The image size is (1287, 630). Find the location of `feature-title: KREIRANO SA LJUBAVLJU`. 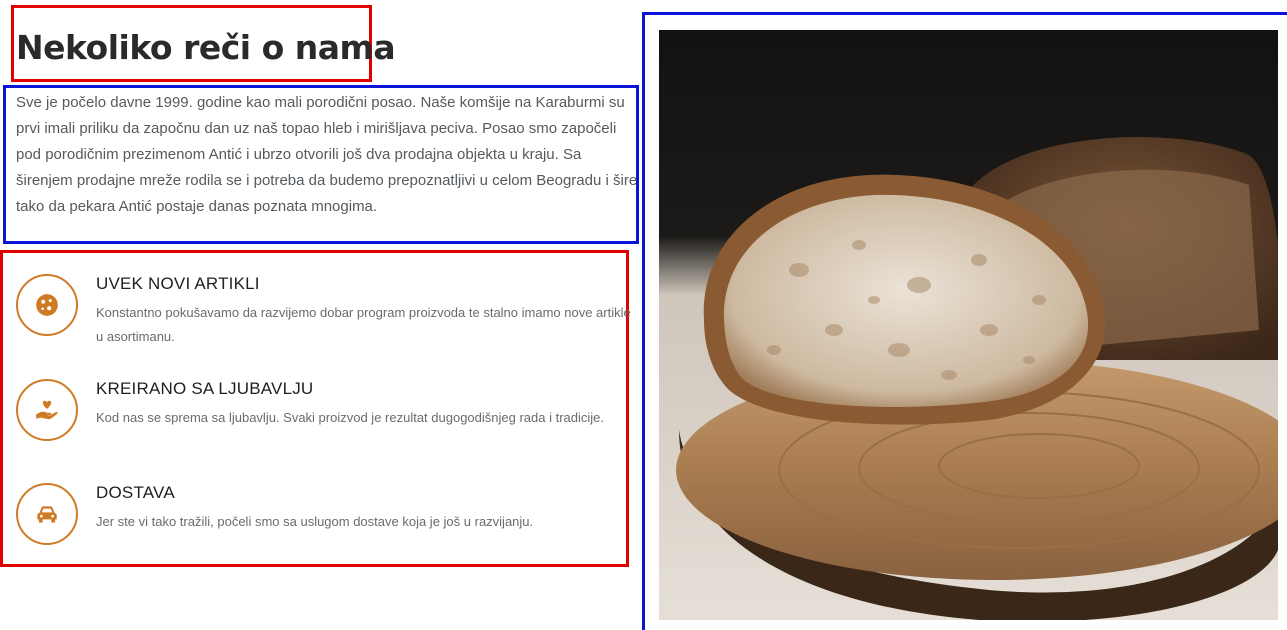

feature-title: KREIRANO SA LJUBAVLJU is located at coordinates (205, 388).